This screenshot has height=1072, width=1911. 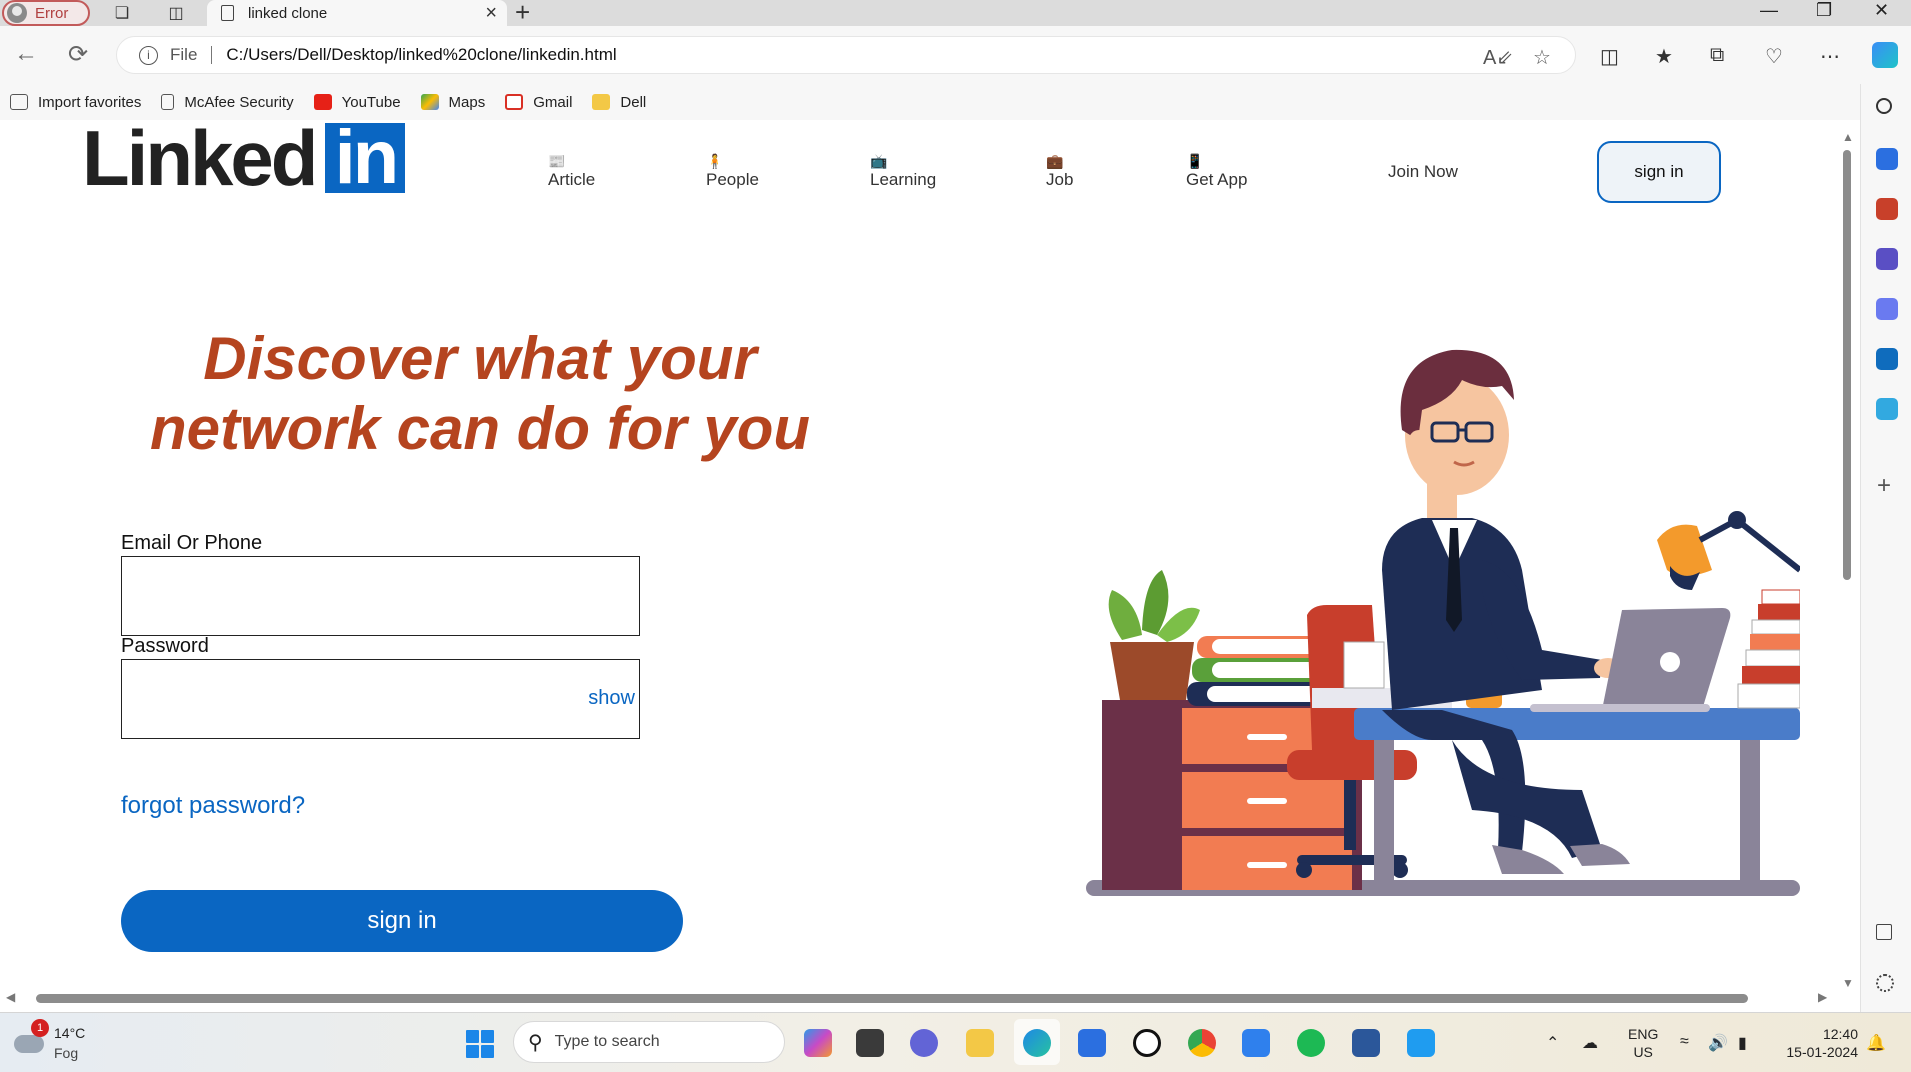 What do you see at coordinates (1848, 137) in the screenshot?
I see `scroll-up-arrow-icon: ▲` at bounding box center [1848, 137].